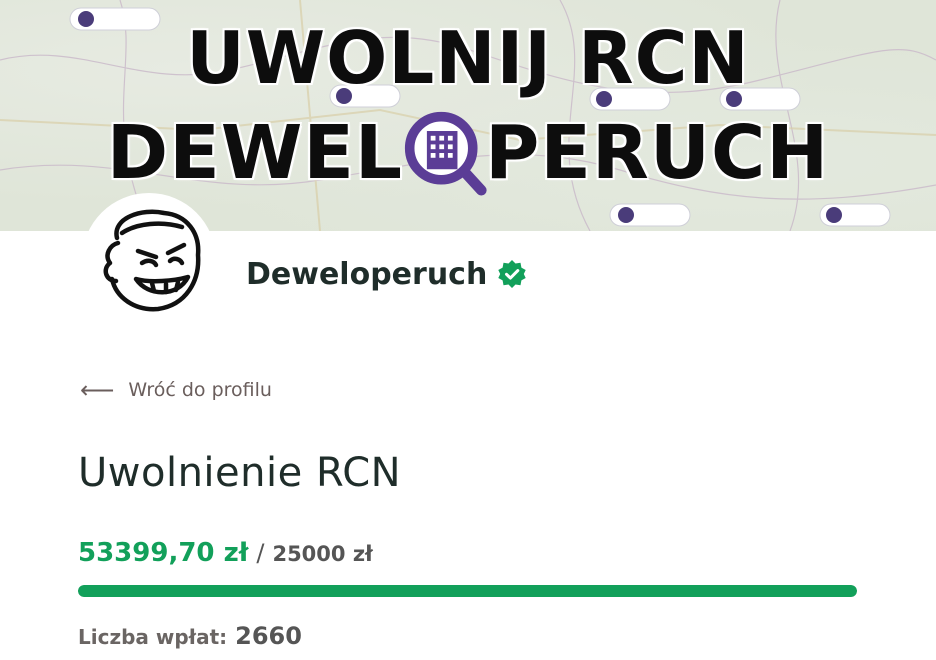  I want to click on grinning-face-avatar-icon, so click(152, 260).